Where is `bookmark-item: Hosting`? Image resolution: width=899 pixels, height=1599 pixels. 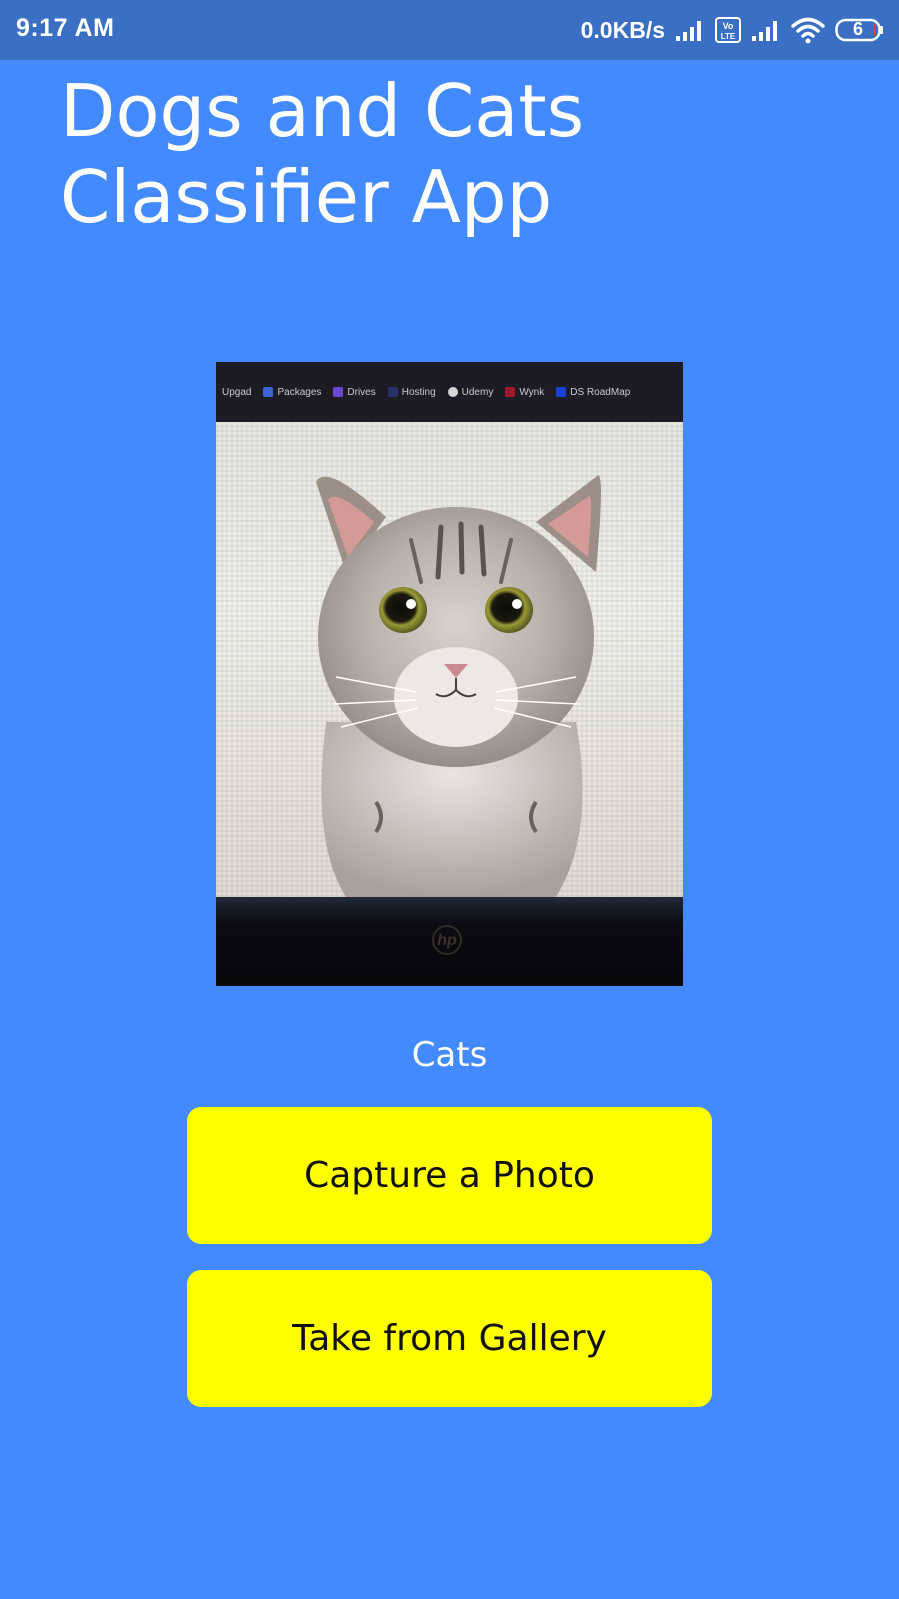
bookmark-item: Hosting is located at coordinates (411, 392).